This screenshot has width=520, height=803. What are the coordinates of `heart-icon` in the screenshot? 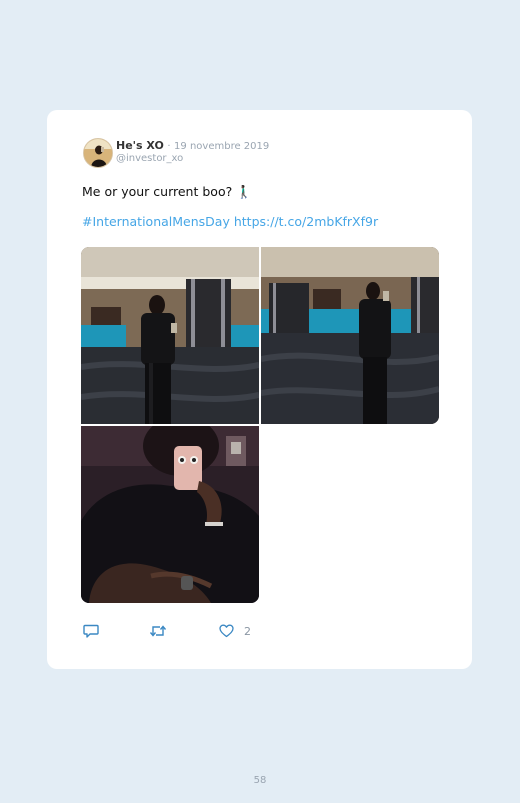 It's located at (226, 631).